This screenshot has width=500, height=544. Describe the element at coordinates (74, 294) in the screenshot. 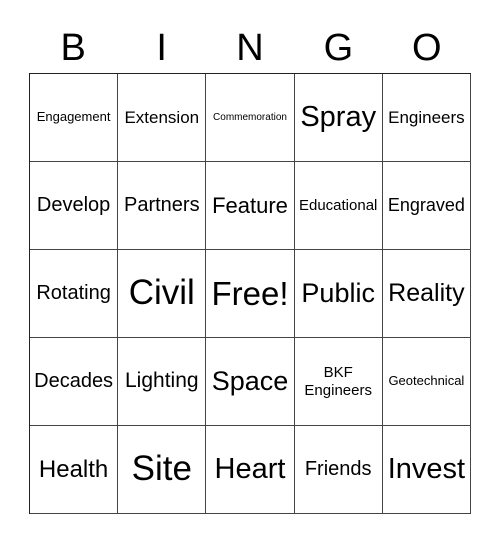

I see `bingo-cell: Rotating` at that location.